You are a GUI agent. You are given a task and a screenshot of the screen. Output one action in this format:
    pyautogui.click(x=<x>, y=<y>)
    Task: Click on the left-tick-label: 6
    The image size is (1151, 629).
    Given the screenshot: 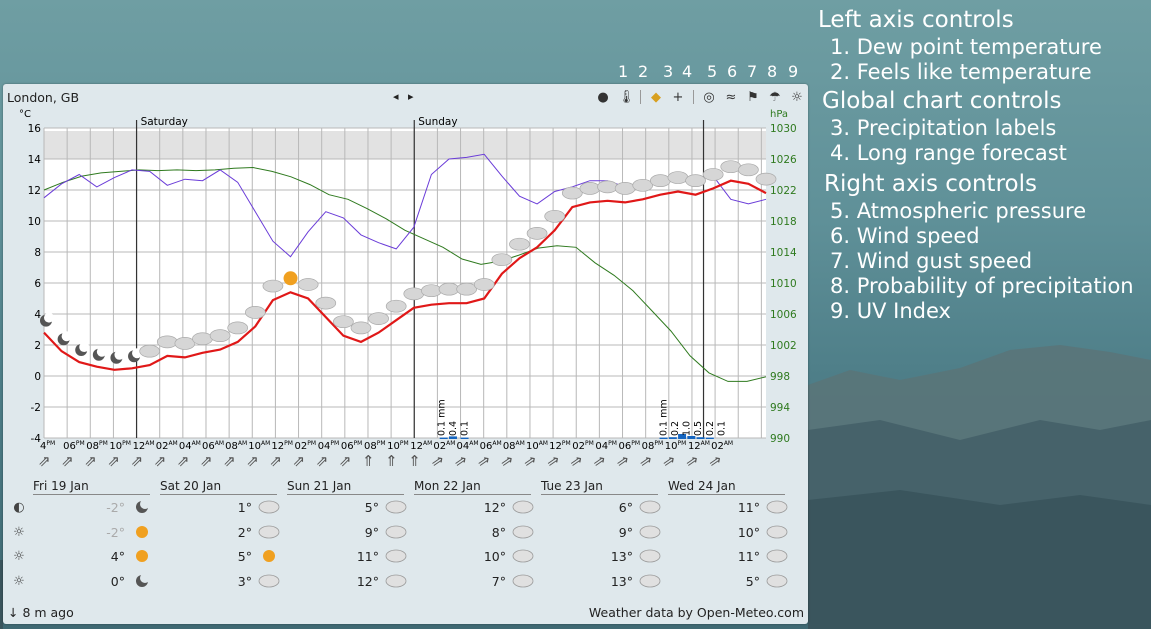 What is the action you would take?
    pyautogui.click(x=37, y=284)
    